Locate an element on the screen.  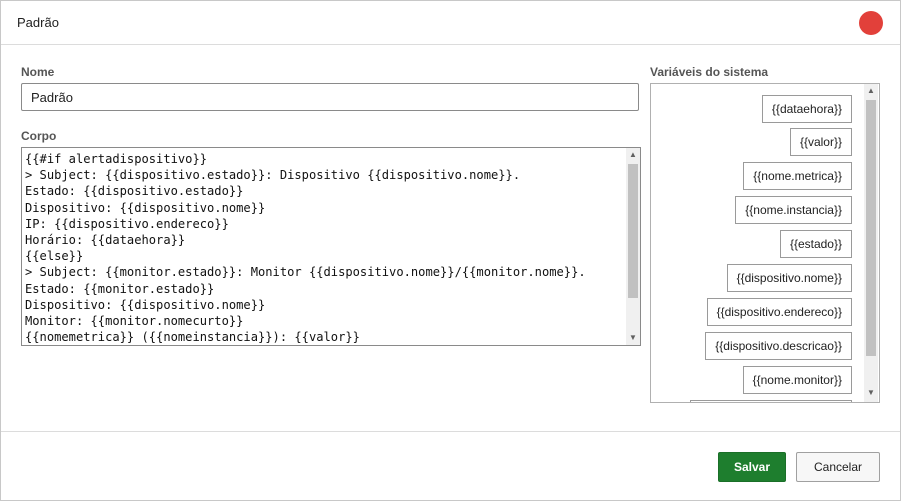
variable-chip: {{dispositivo.nome}} is located at coordinates (789, 278).